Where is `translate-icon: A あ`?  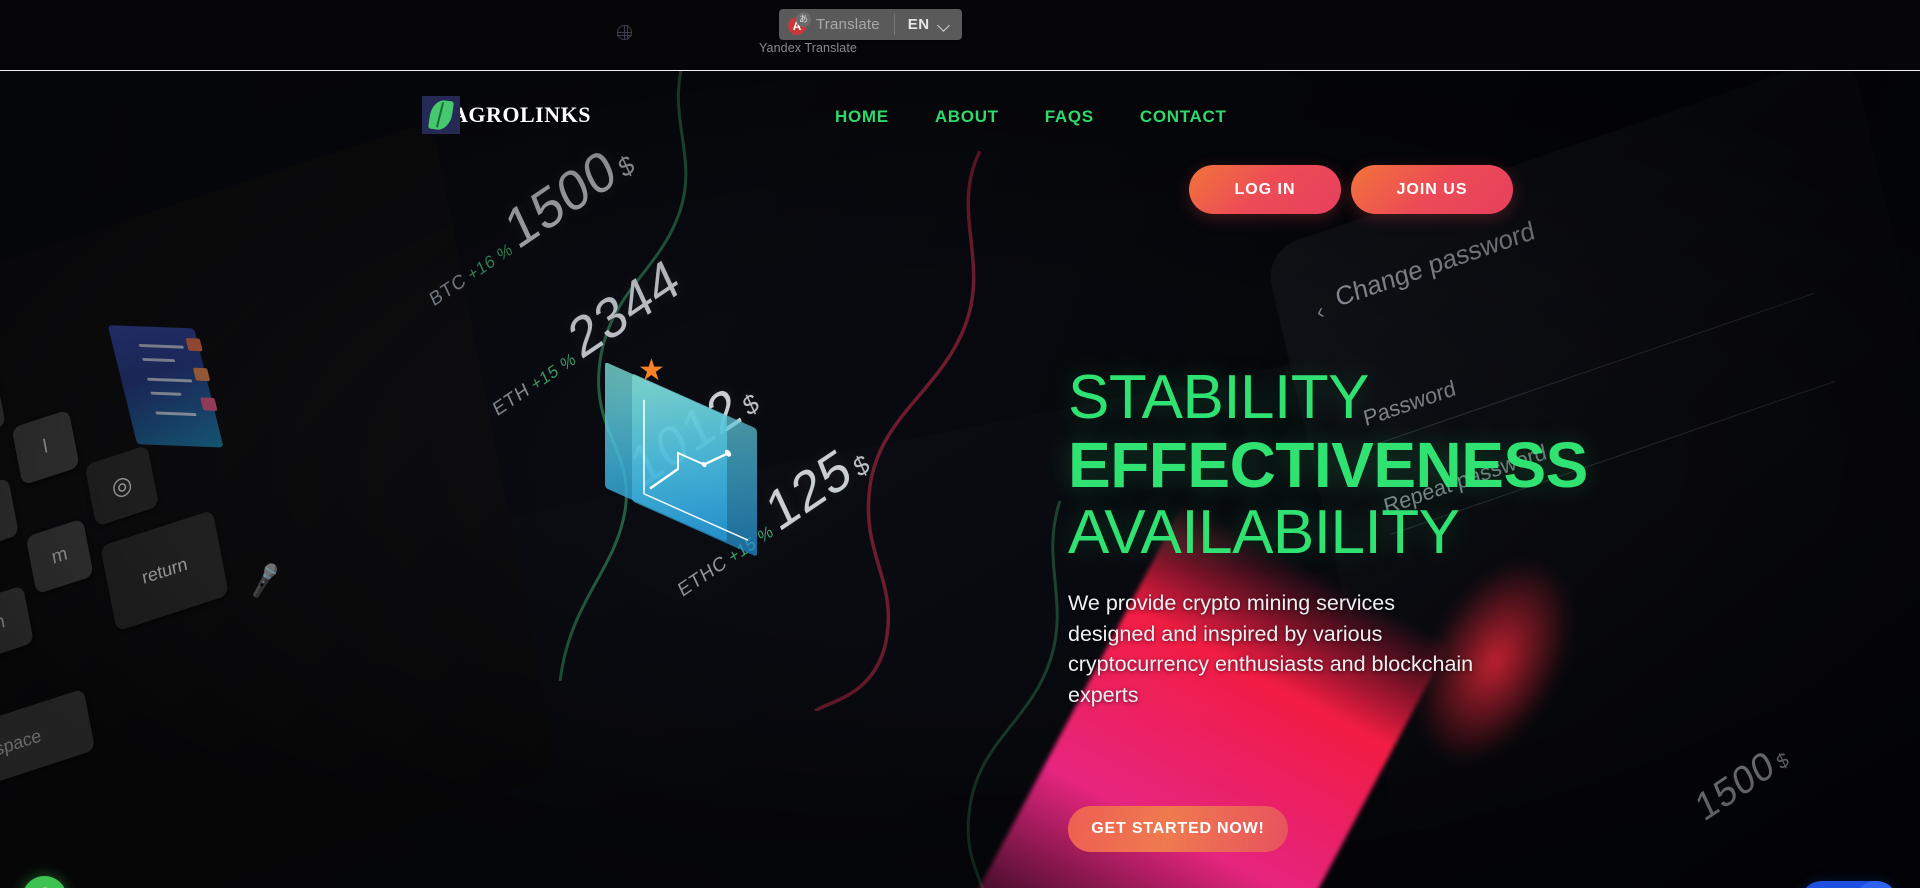
translate-icon: A あ is located at coordinates (799, 23).